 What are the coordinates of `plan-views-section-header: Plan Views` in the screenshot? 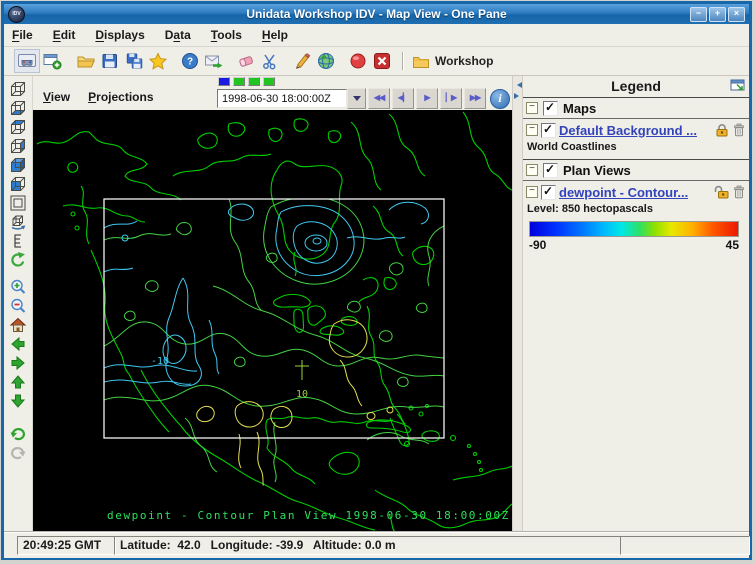 It's located at (636, 170).